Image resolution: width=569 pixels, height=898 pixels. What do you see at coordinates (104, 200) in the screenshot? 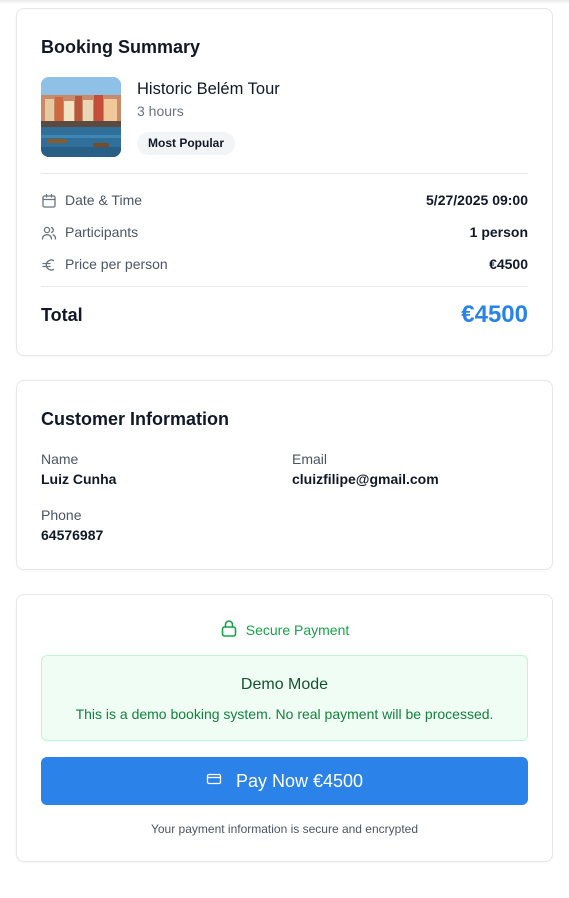
I see `detail-label: Date & Time` at bounding box center [104, 200].